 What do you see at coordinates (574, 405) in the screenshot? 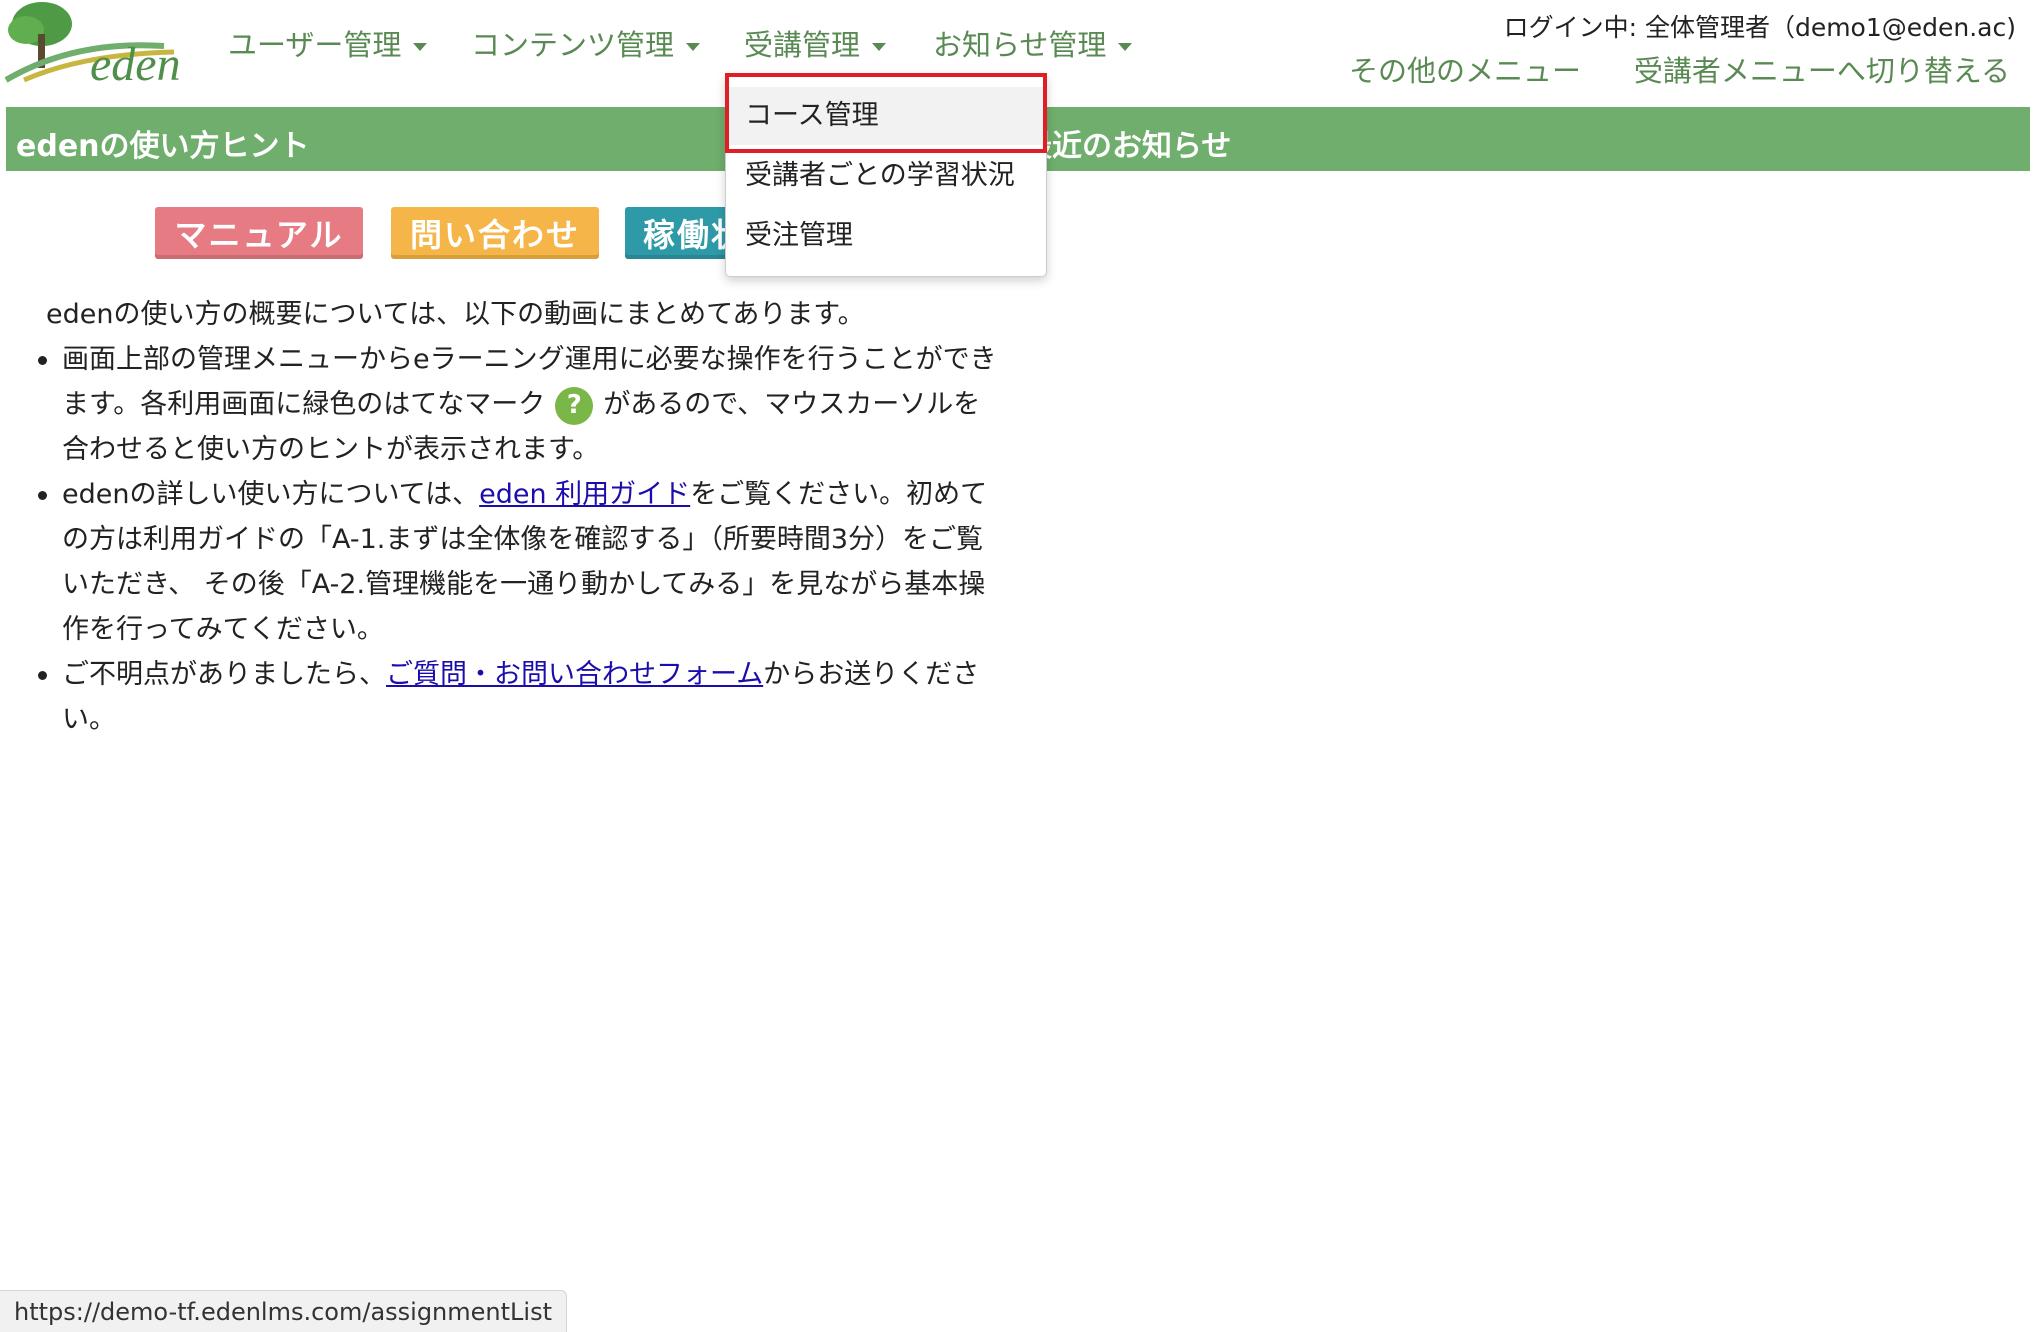
I see `help-question-icon: ?` at bounding box center [574, 405].